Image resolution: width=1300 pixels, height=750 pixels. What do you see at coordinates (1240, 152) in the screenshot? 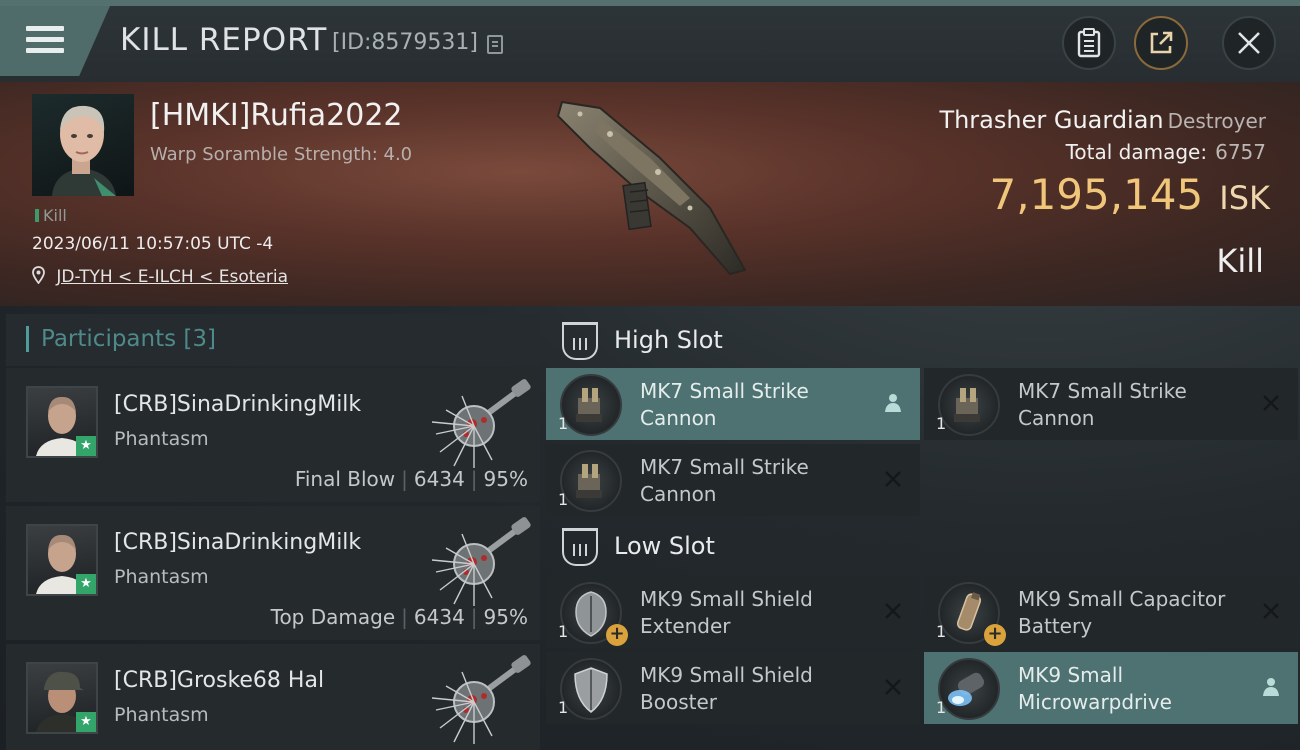
I see `total-damage-value: 6757` at bounding box center [1240, 152].